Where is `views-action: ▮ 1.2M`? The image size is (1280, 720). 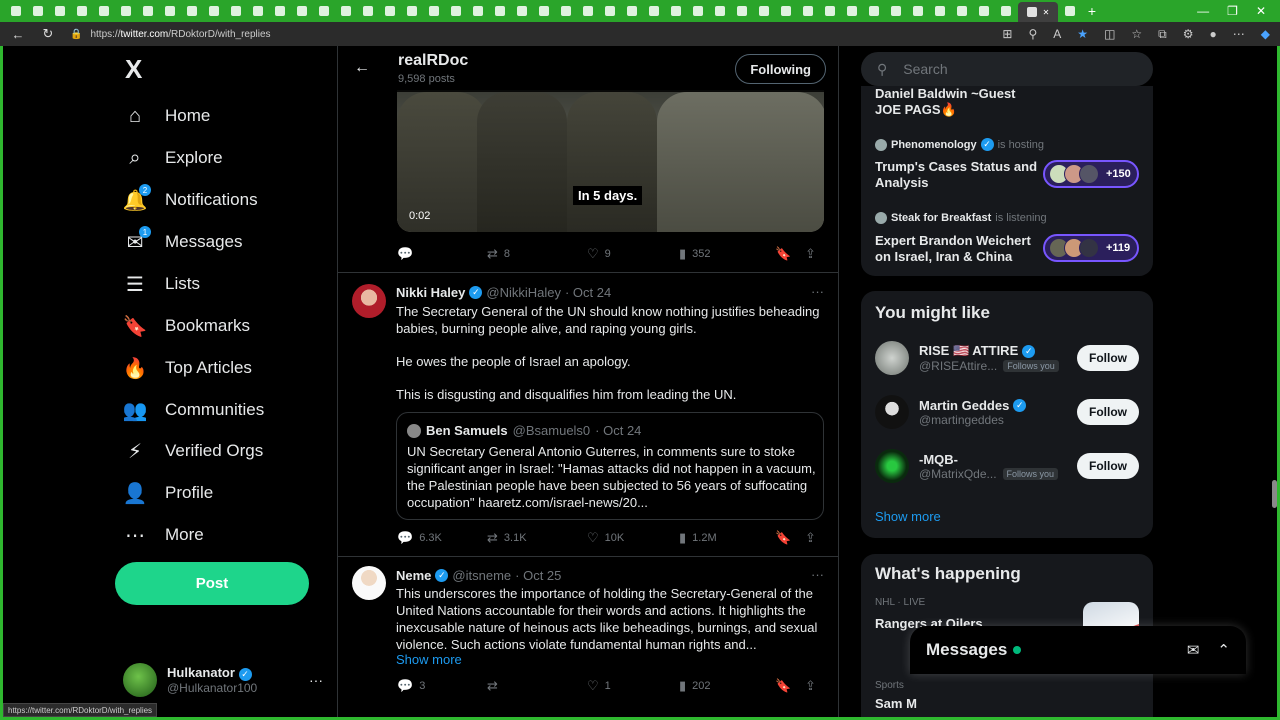 views-action: ▮ 1.2M is located at coordinates (727, 538).